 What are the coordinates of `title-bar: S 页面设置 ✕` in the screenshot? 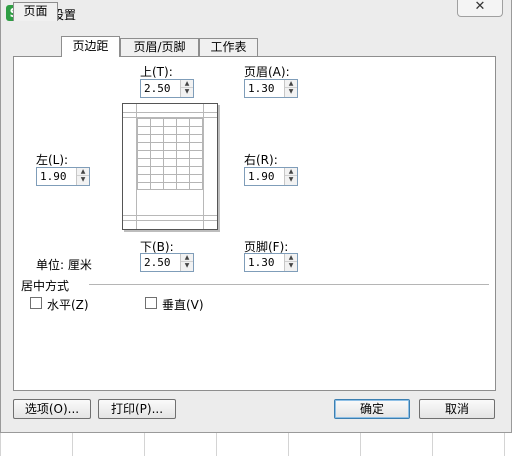 It's located at (256, 14).